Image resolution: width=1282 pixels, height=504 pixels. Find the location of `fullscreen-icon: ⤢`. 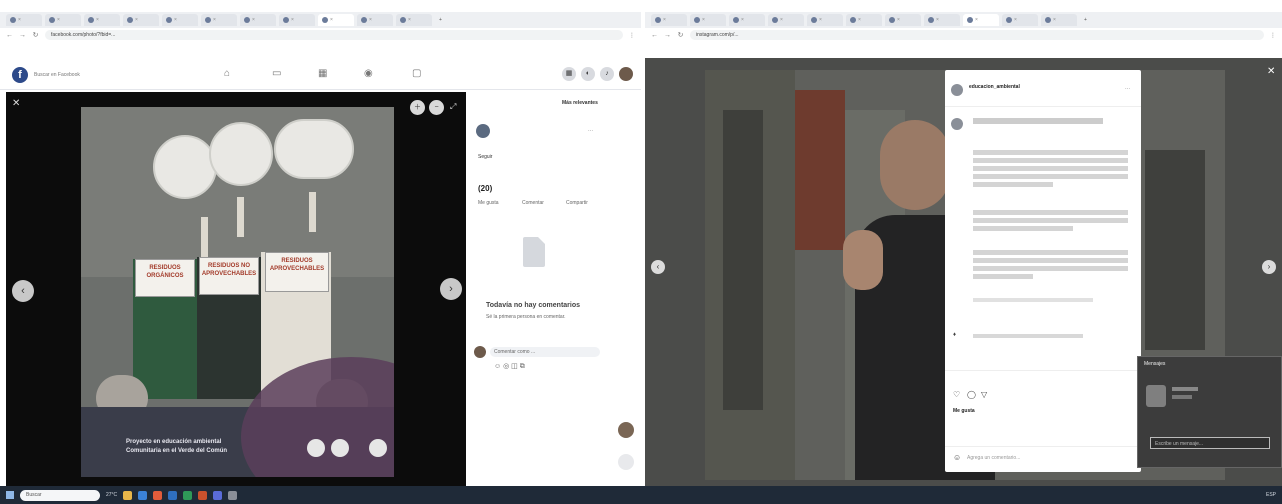

fullscreen-icon: ⤢ is located at coordinates (453, 107).